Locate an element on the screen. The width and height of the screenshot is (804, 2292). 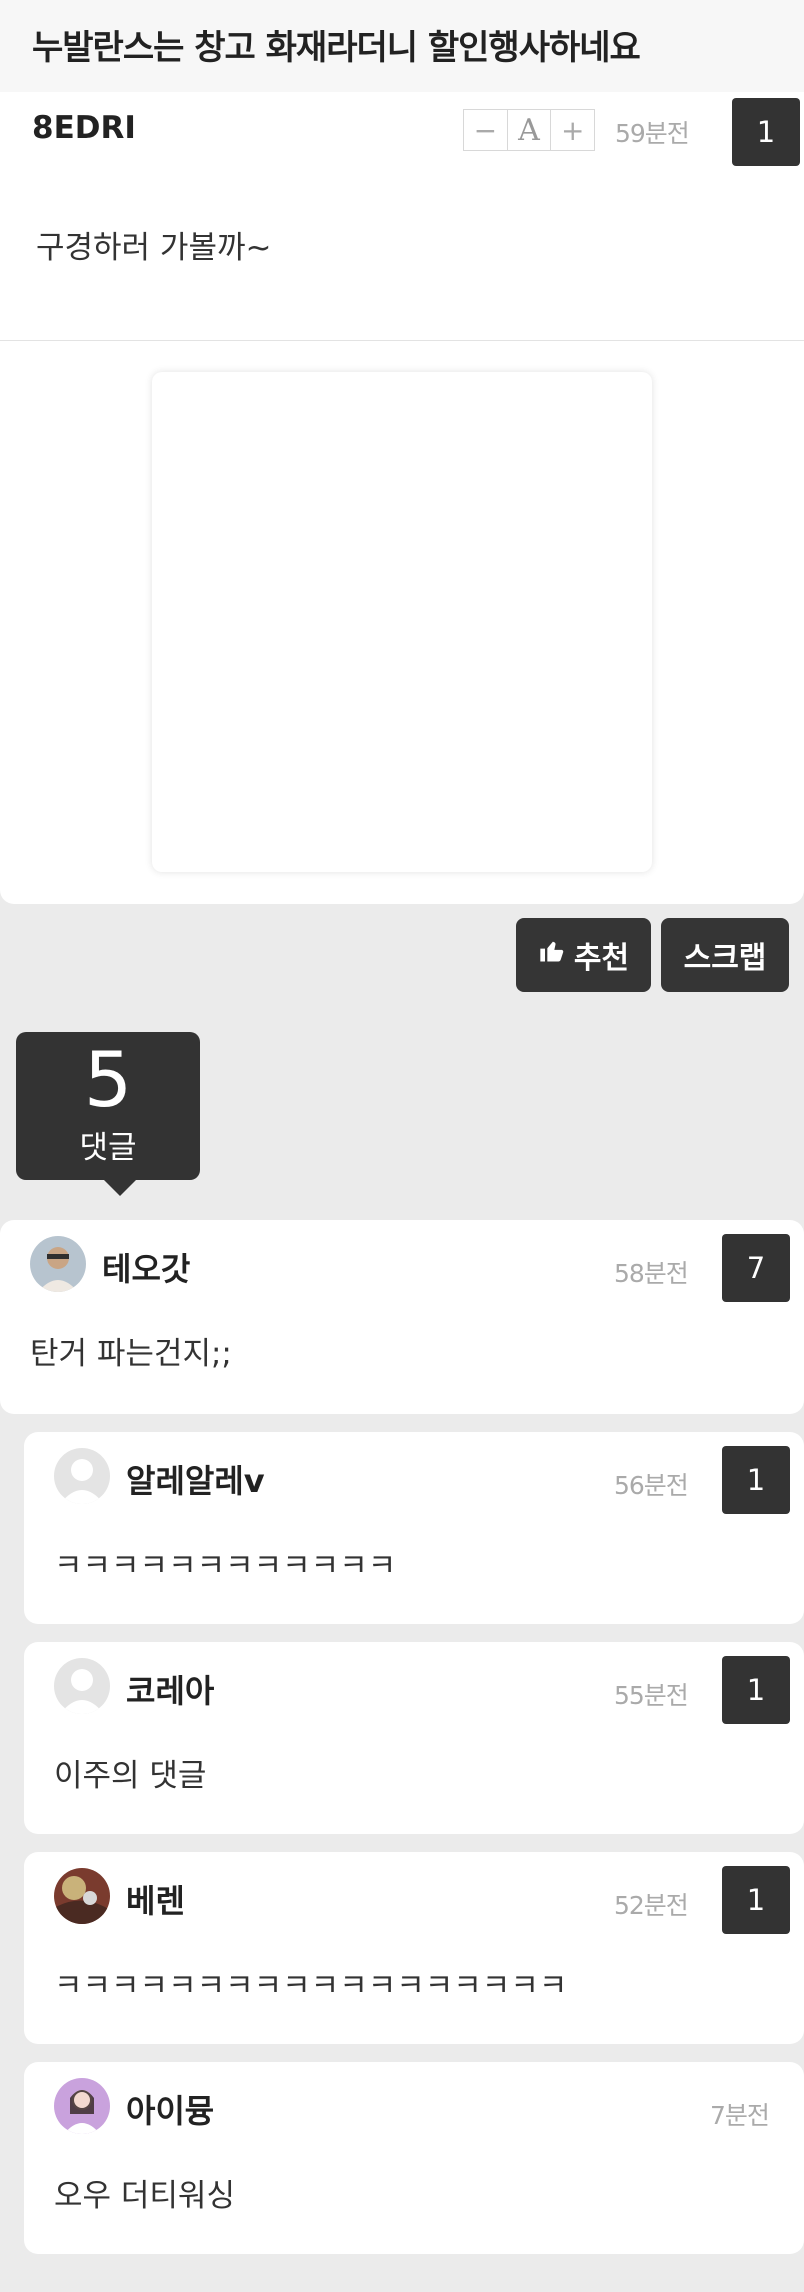
font-increase-button: + is located at coordinates (572, 130).